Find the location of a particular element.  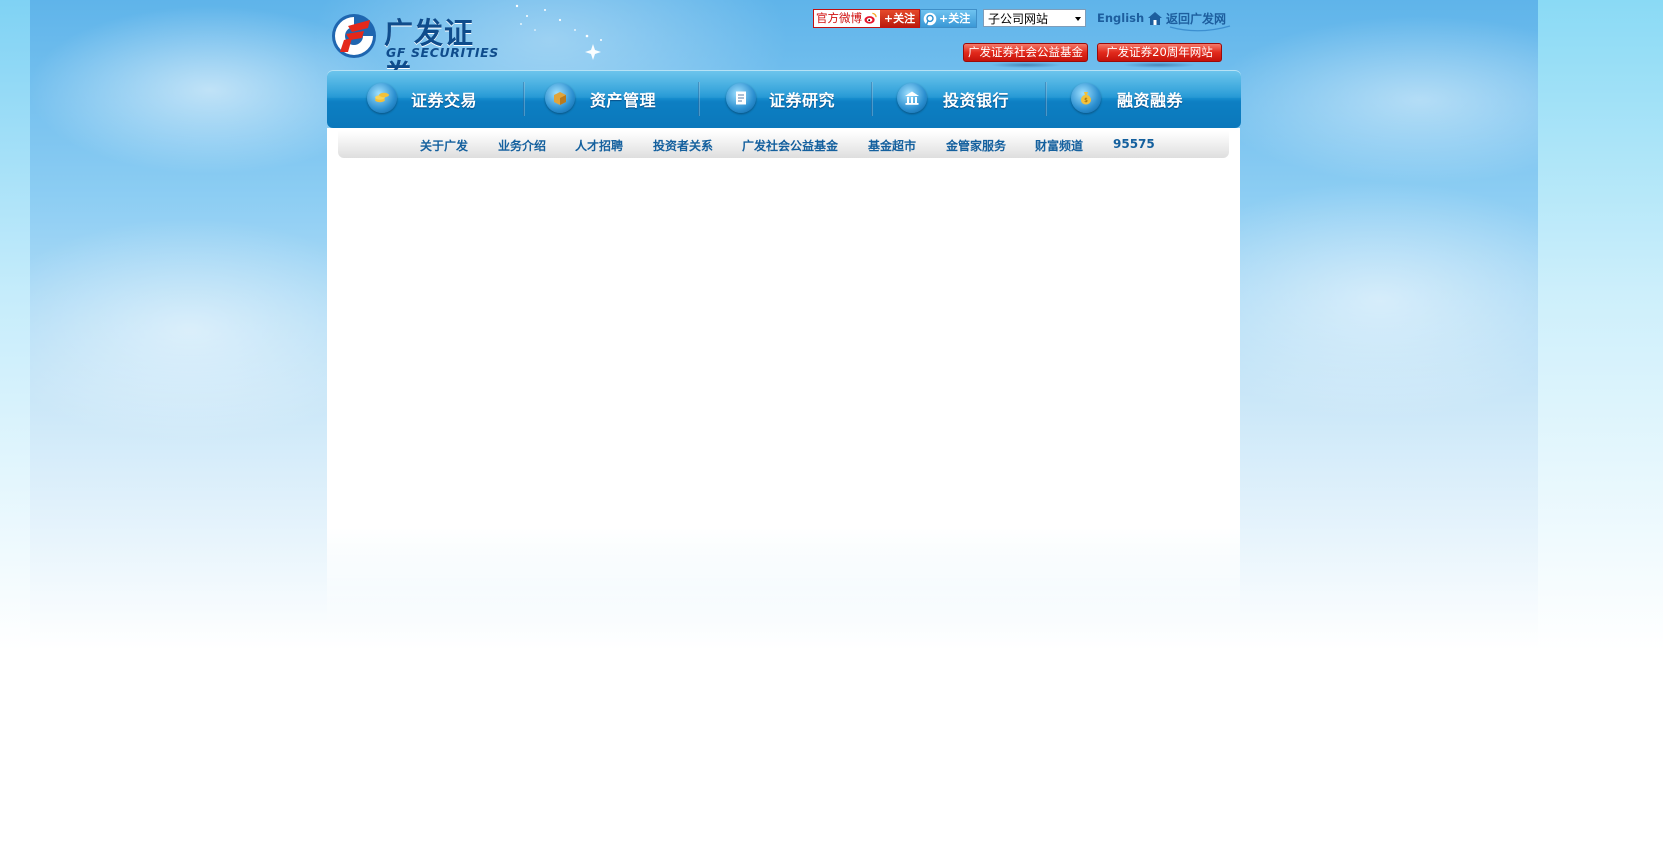

swoosh-decoration is located at coordinates (1200, 28).